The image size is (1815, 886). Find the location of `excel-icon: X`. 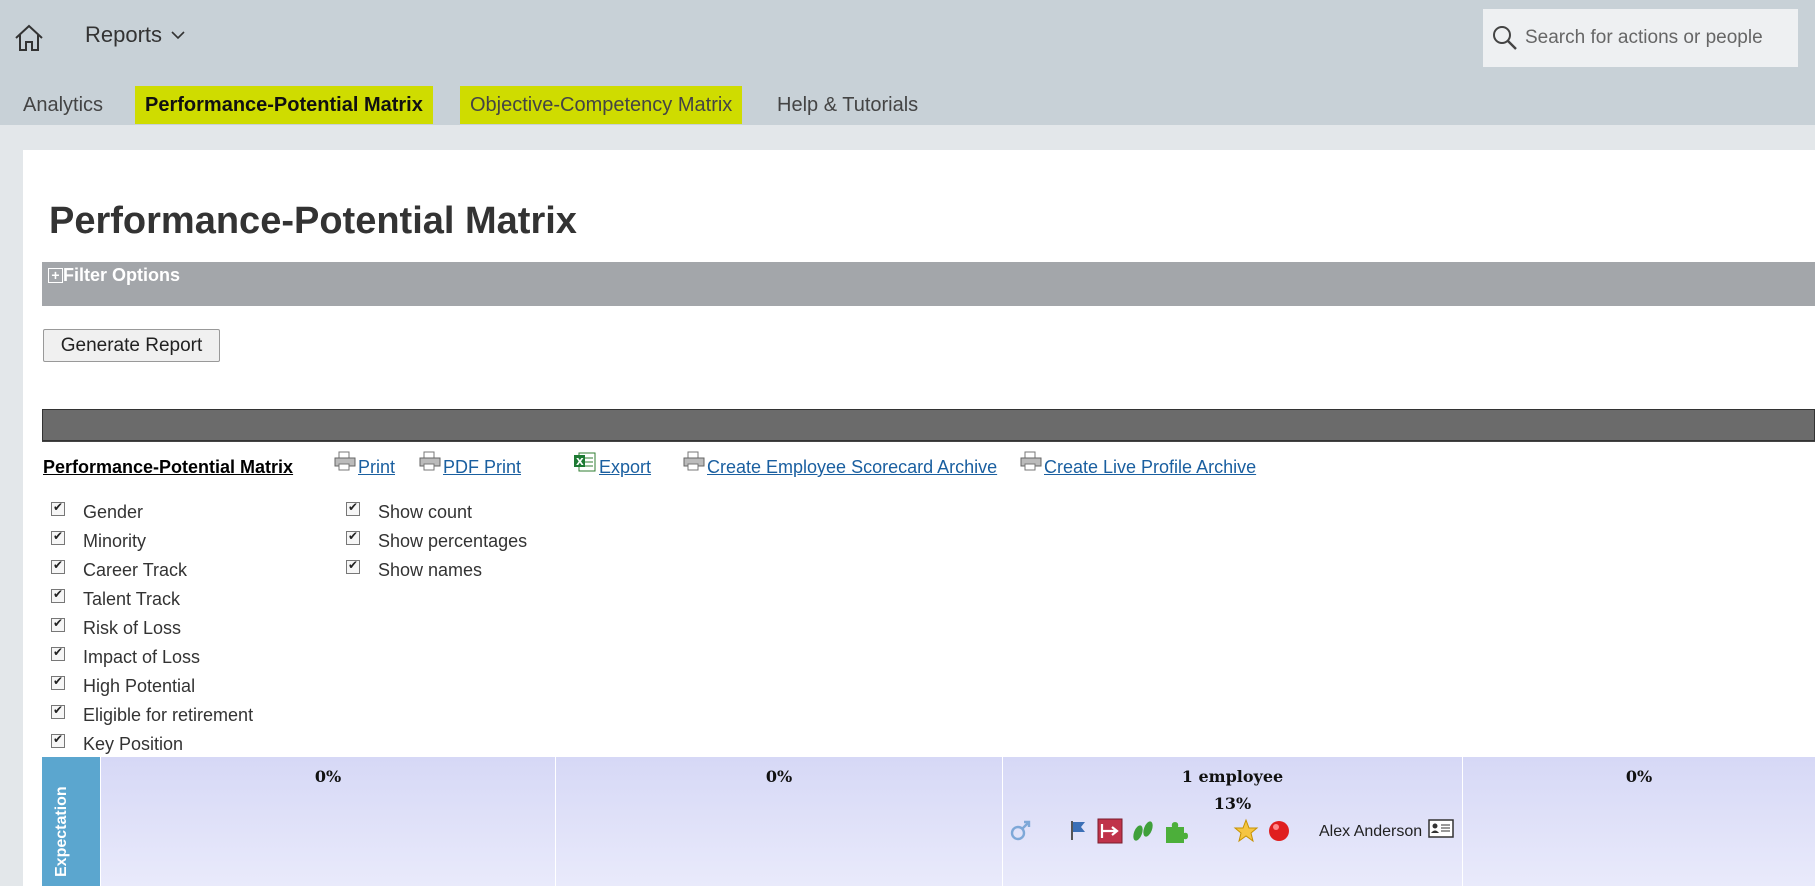

excel-icon: X is located at coordinates (585, 462).